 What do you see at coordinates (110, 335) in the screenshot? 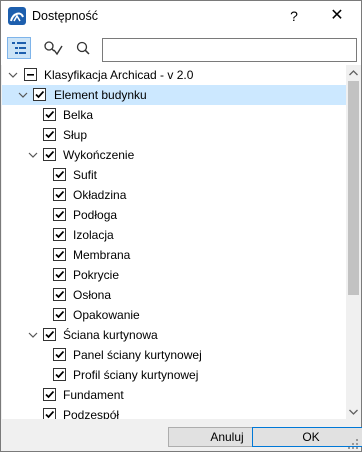
I see `tree-item-label: Ściana kurtynowa` at bounding box center [110, 335].